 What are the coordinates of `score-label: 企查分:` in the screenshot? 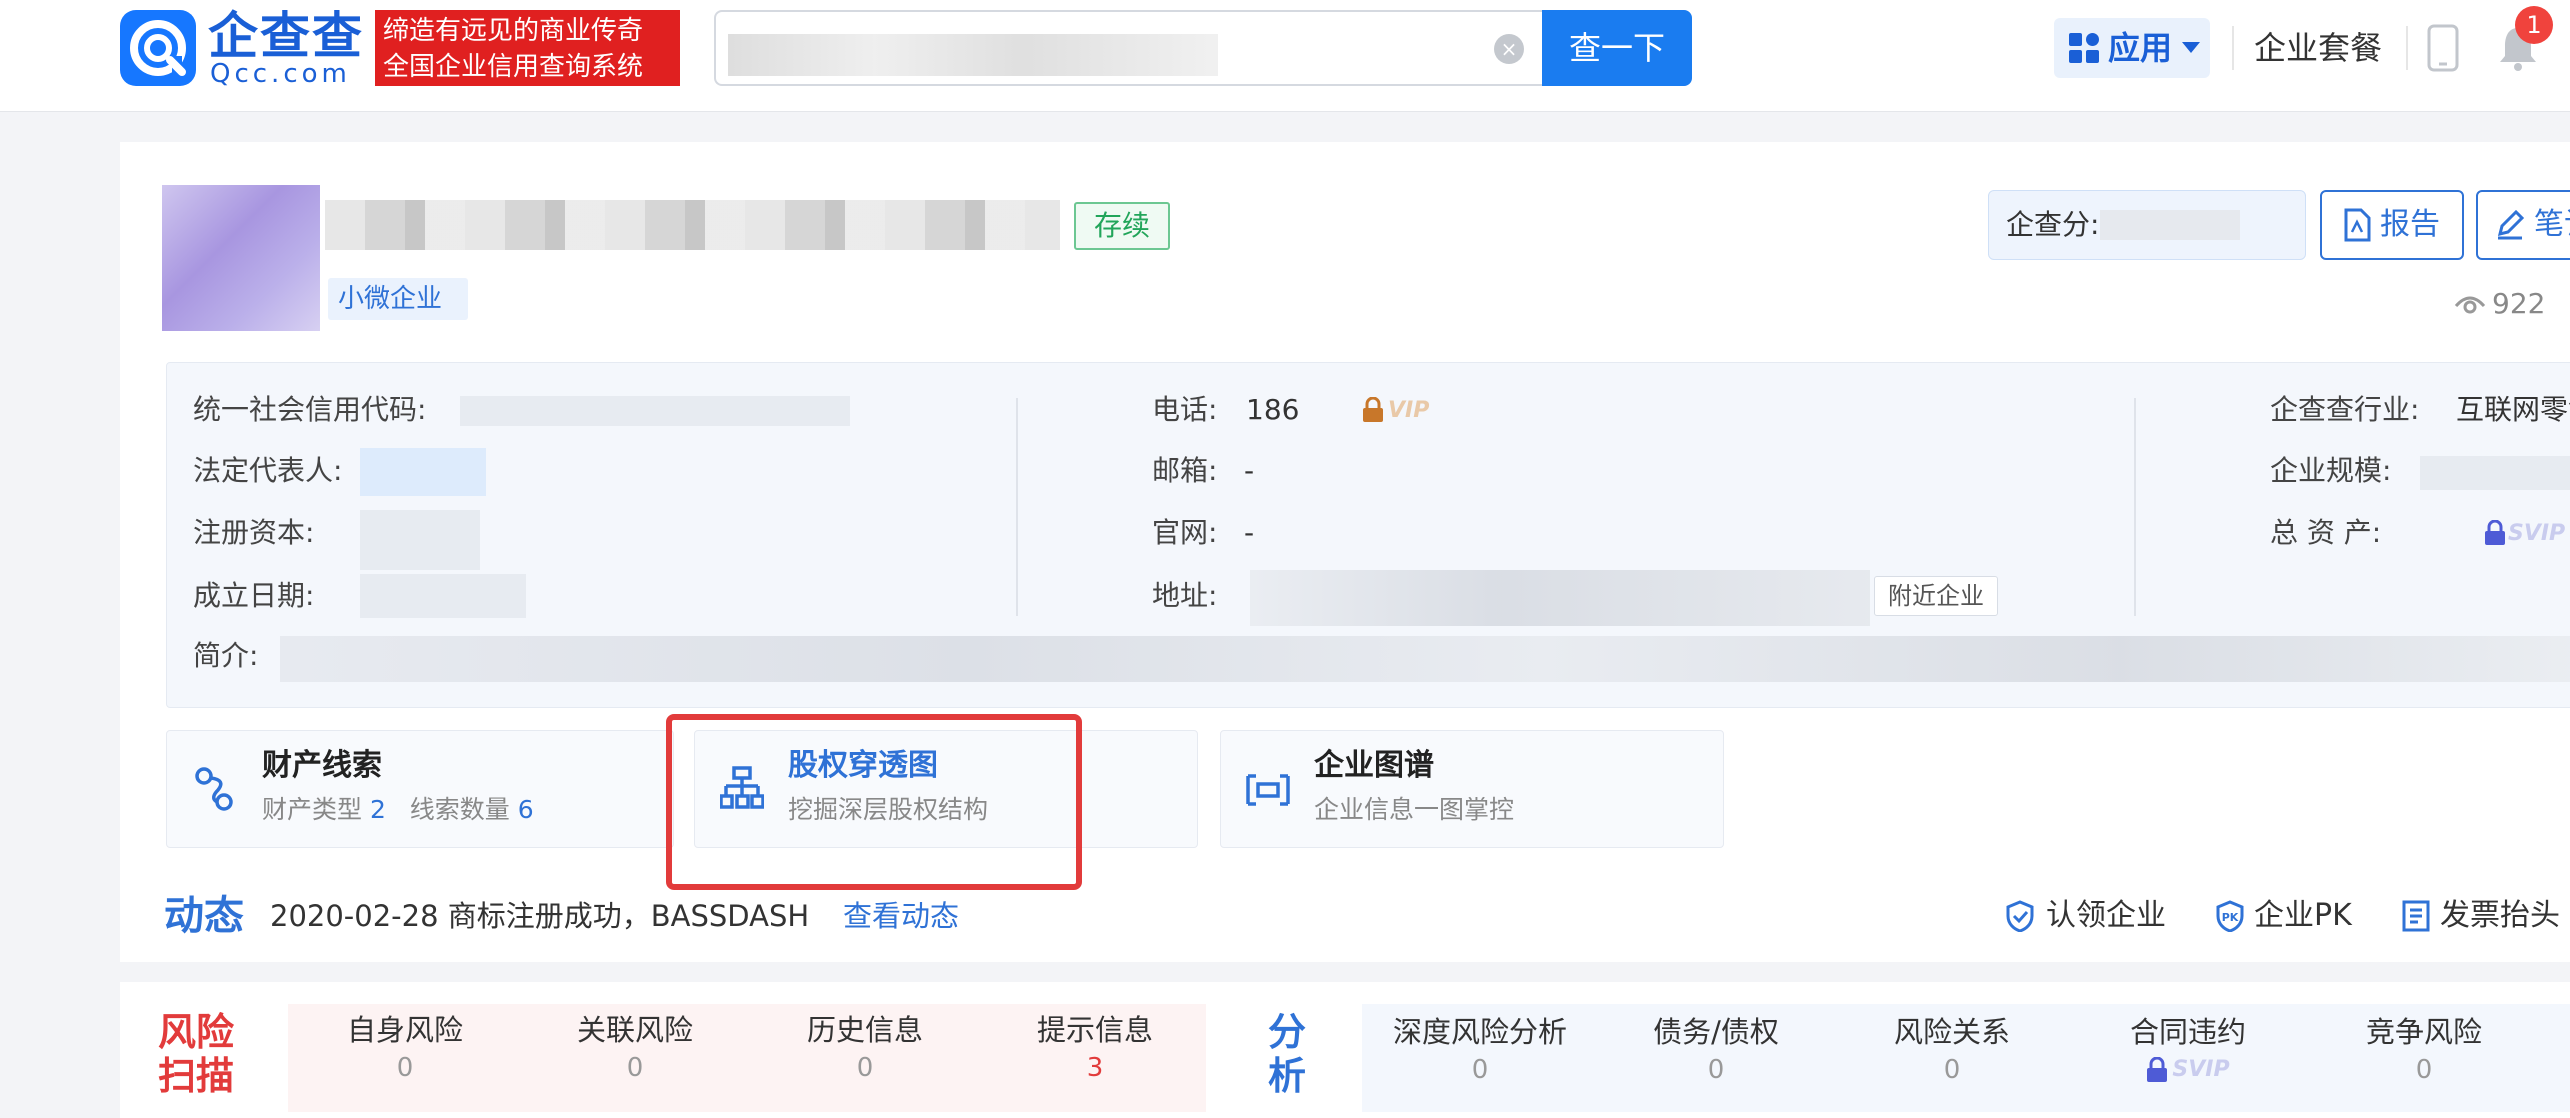 It's located at (2053, 224).